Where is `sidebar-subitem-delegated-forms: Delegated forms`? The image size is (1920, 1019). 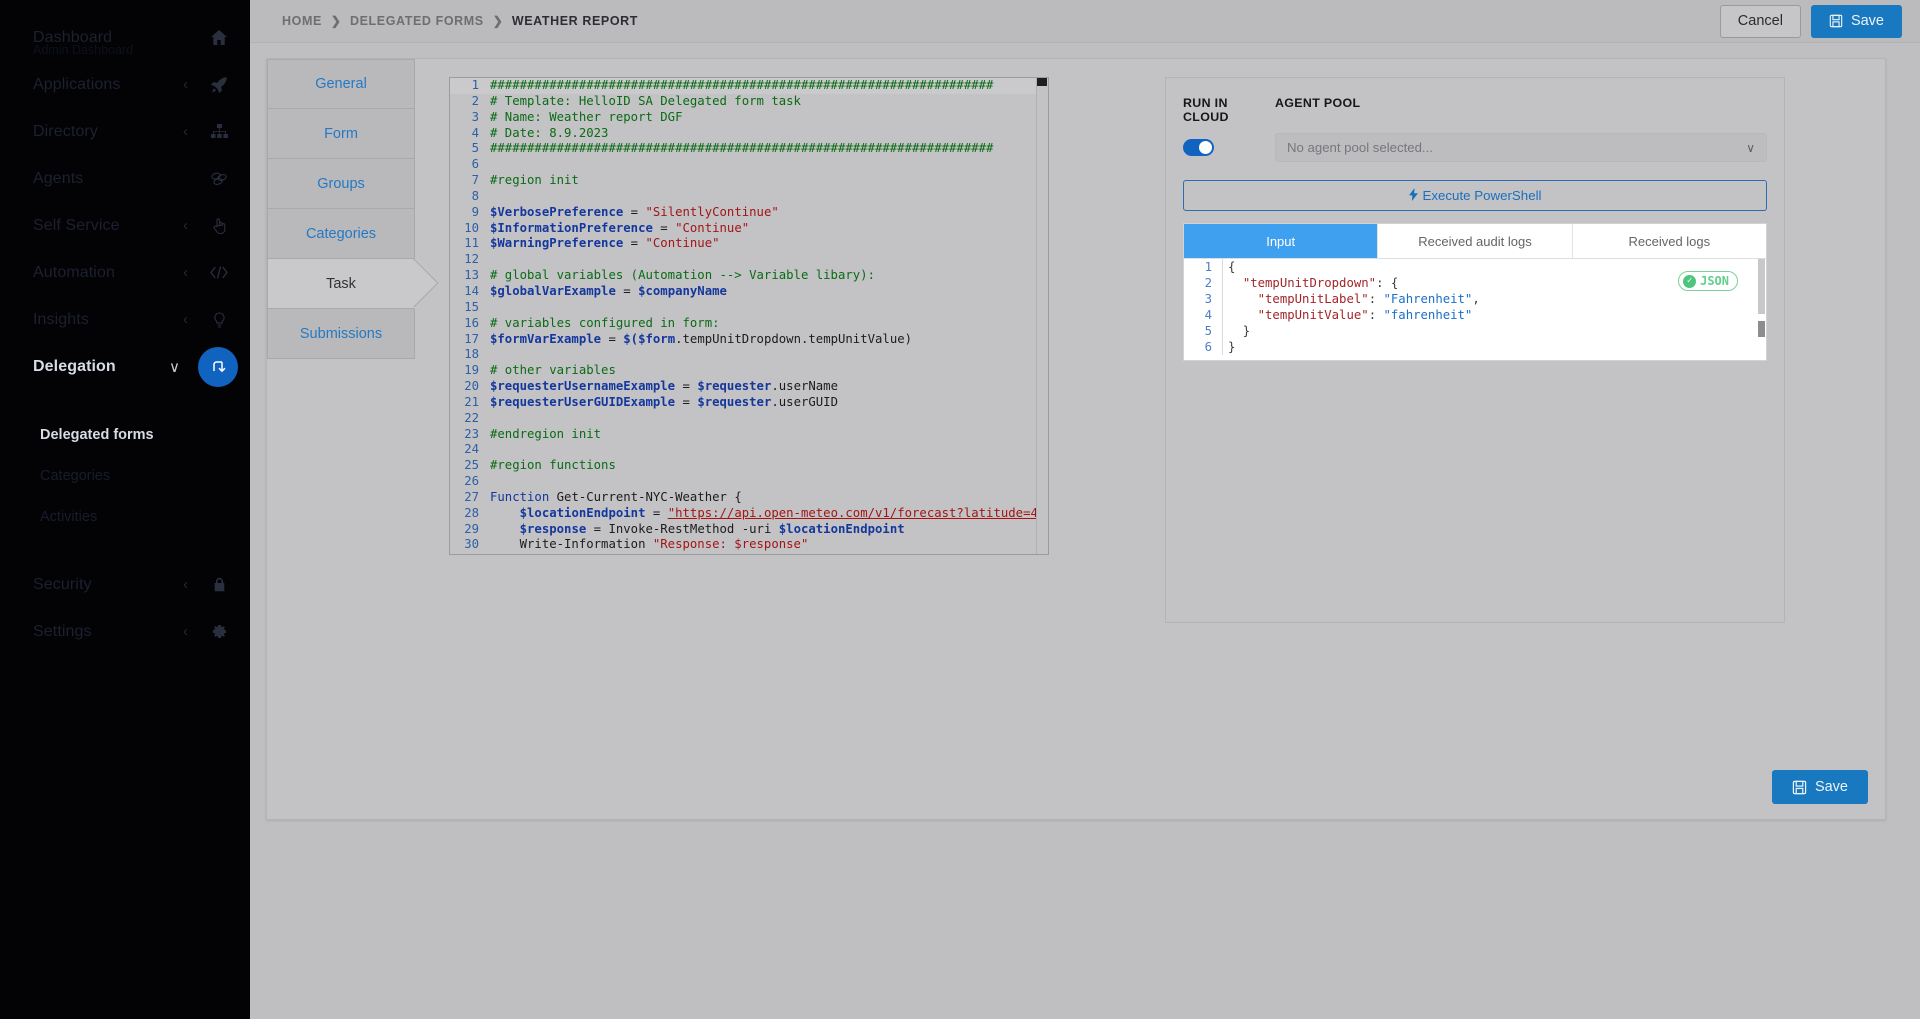 sidebar-subitem-delegated-forms: Delegated forms is located at coordinates (125, 434).